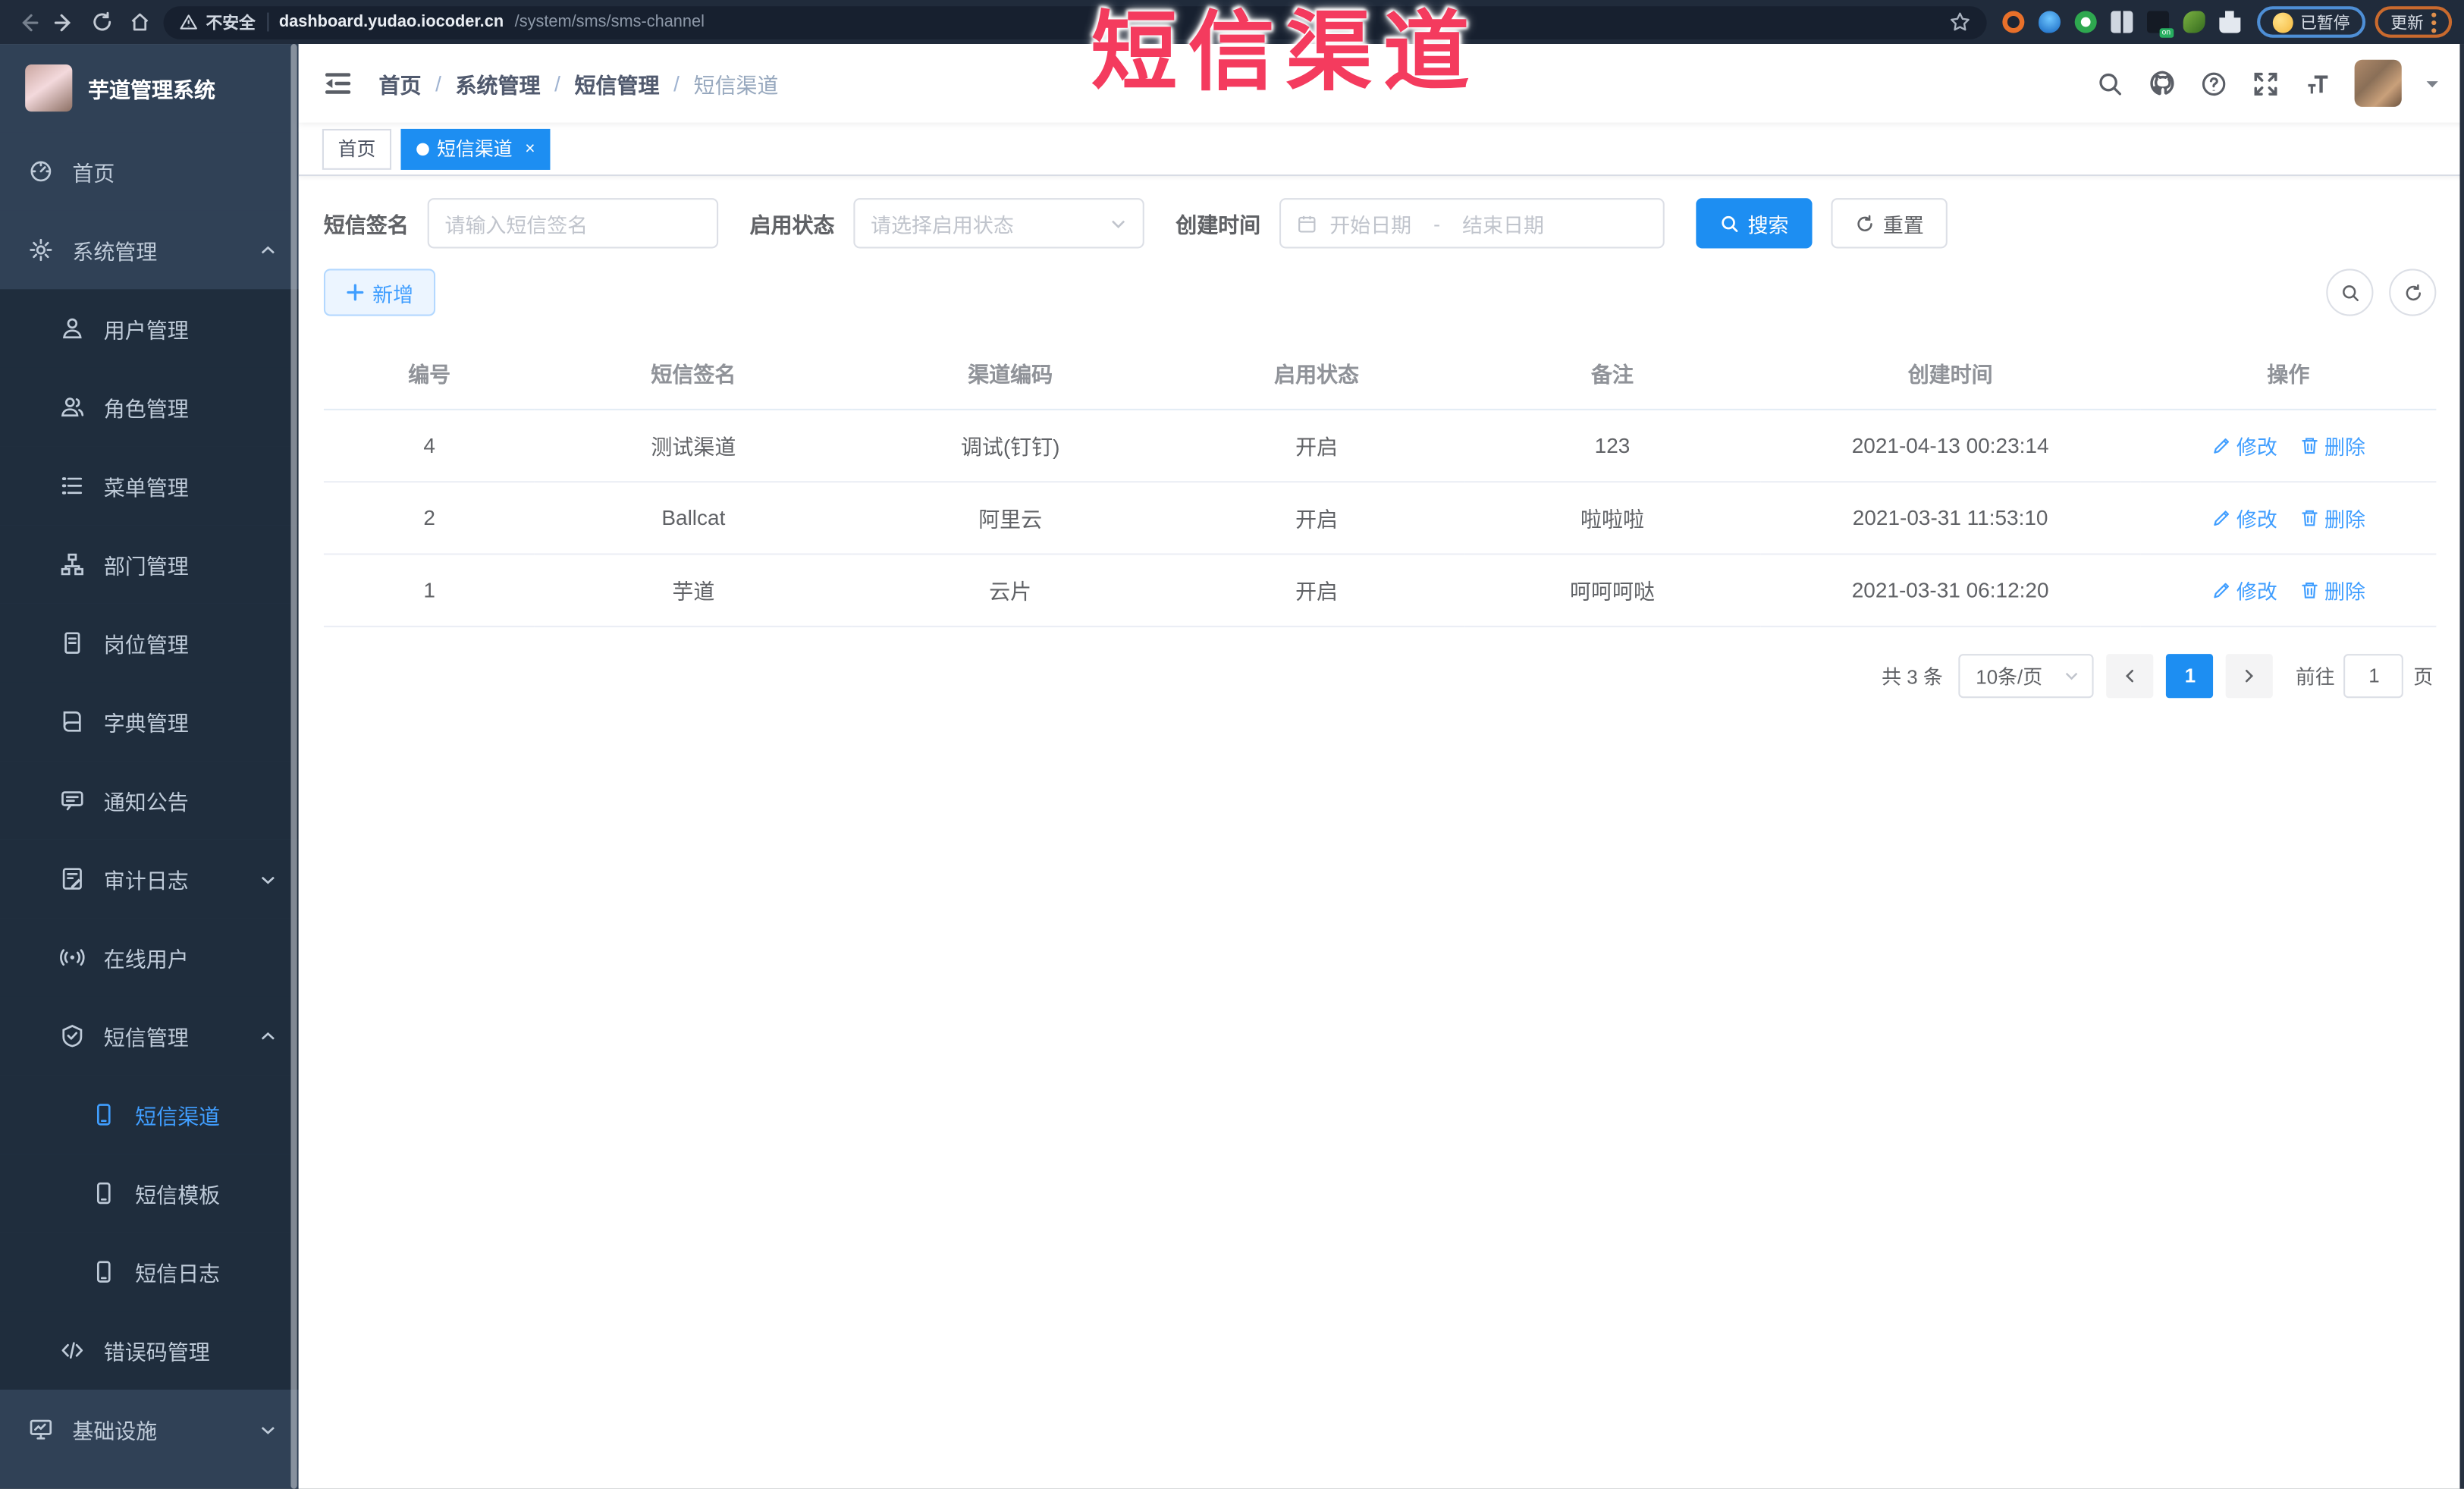 Image resolution: width=2464 pixels, height=1489 pixels. I want to click on browser-back-icon, so click(27, 22).